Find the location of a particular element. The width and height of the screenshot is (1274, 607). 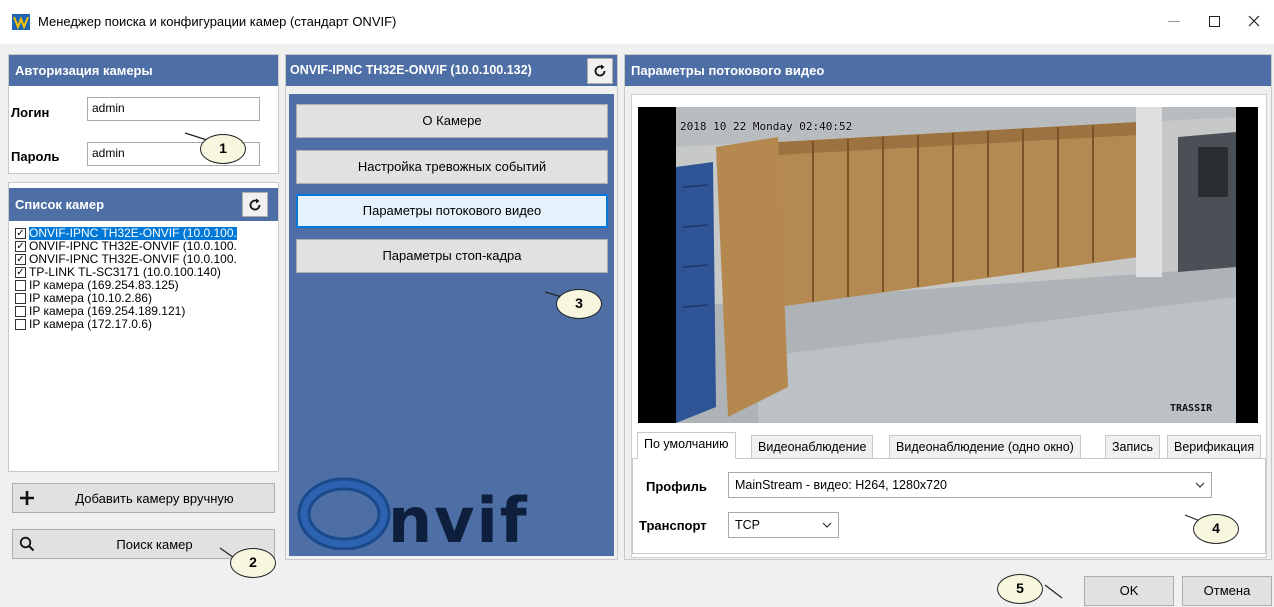

callout-1: 1 is located at coordinates (223, 149).